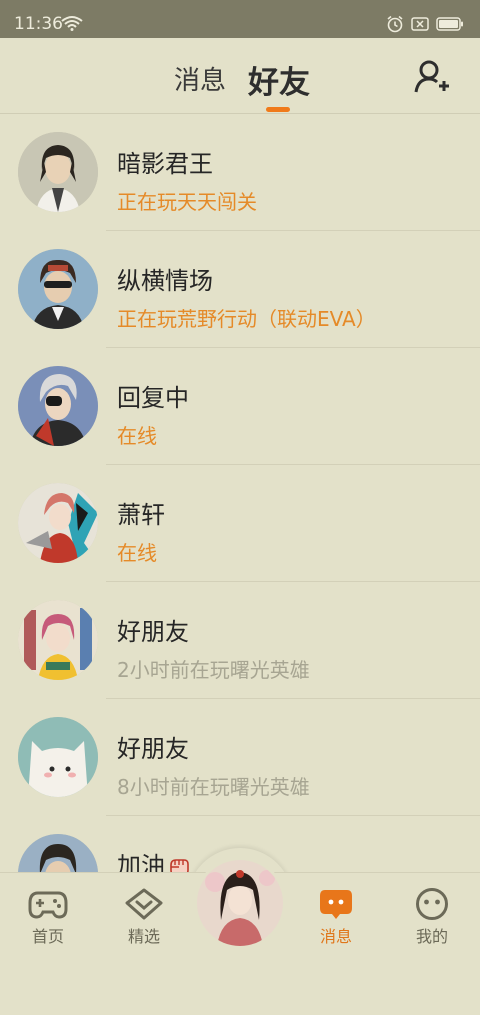 The image size is (480, 1015). I want to click on active-tab-indicator, so click(278, 109).